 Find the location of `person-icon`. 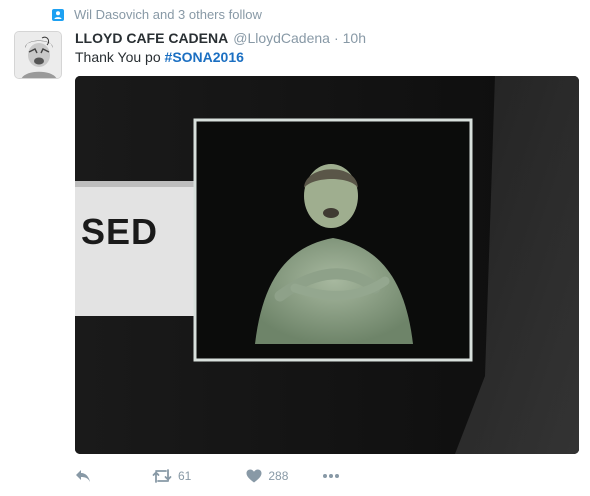

person-icon is located at coordinates (58, 14).